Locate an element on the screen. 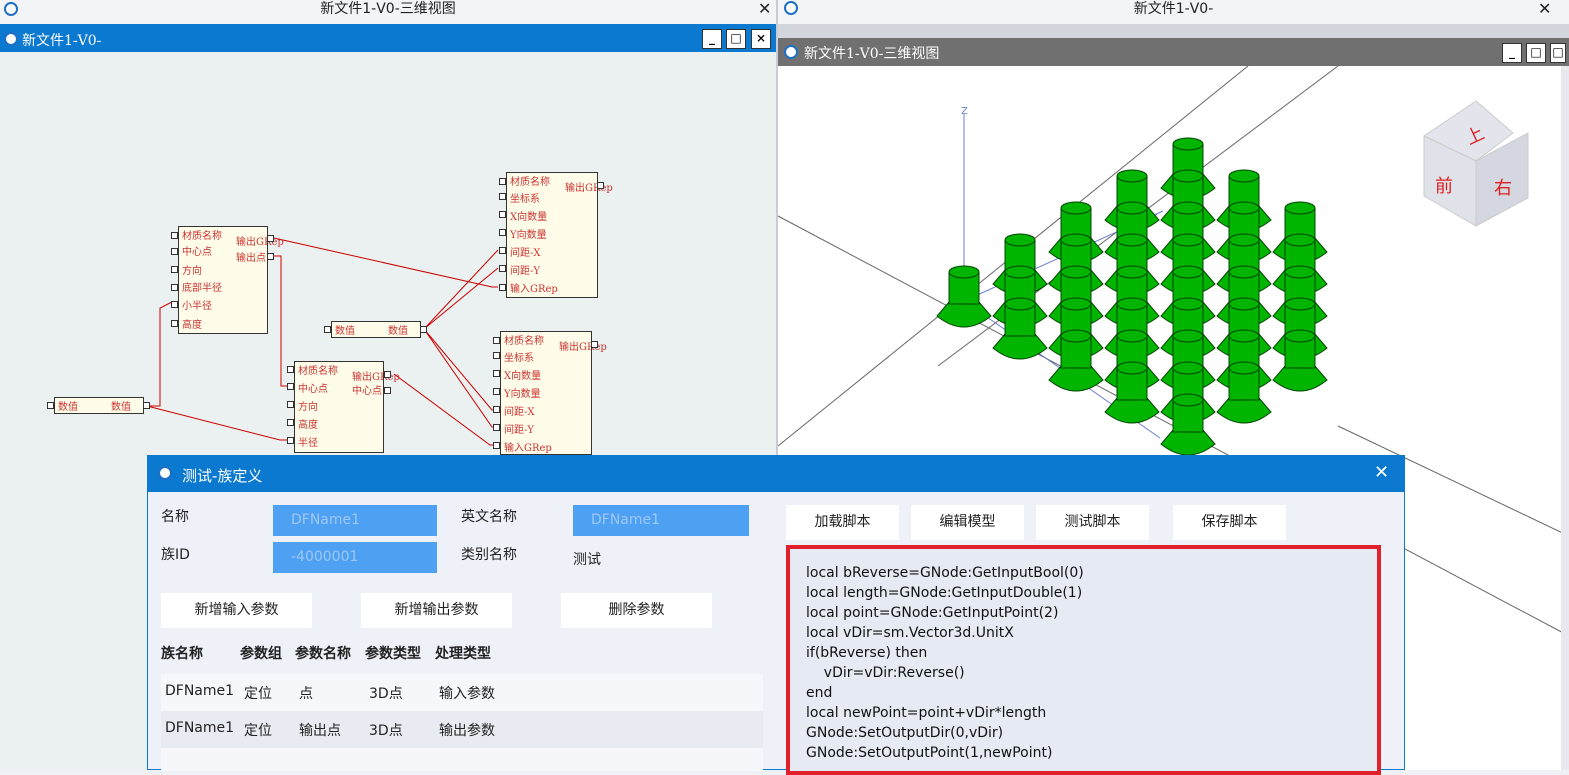  table-row: DFName1 定位 输出点 3D点 输出参数 is located at coordinates (462, 729).